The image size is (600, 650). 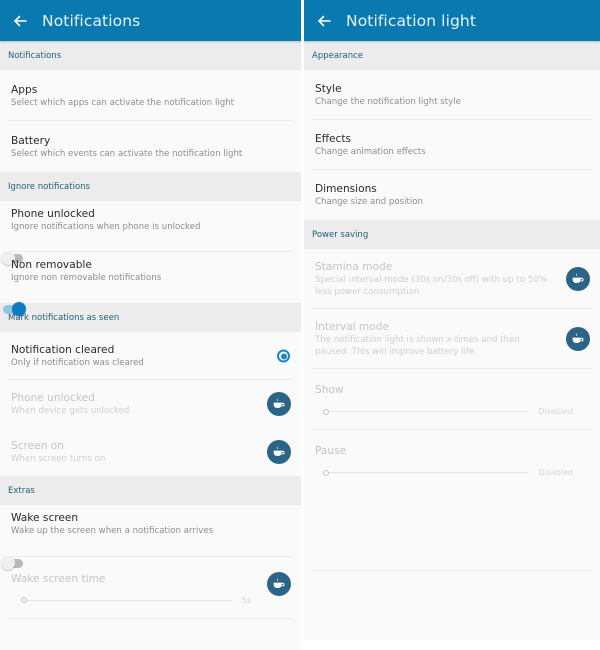 I want to click on pref-summary: When device gets unlocked, so click(x=70, y=411).